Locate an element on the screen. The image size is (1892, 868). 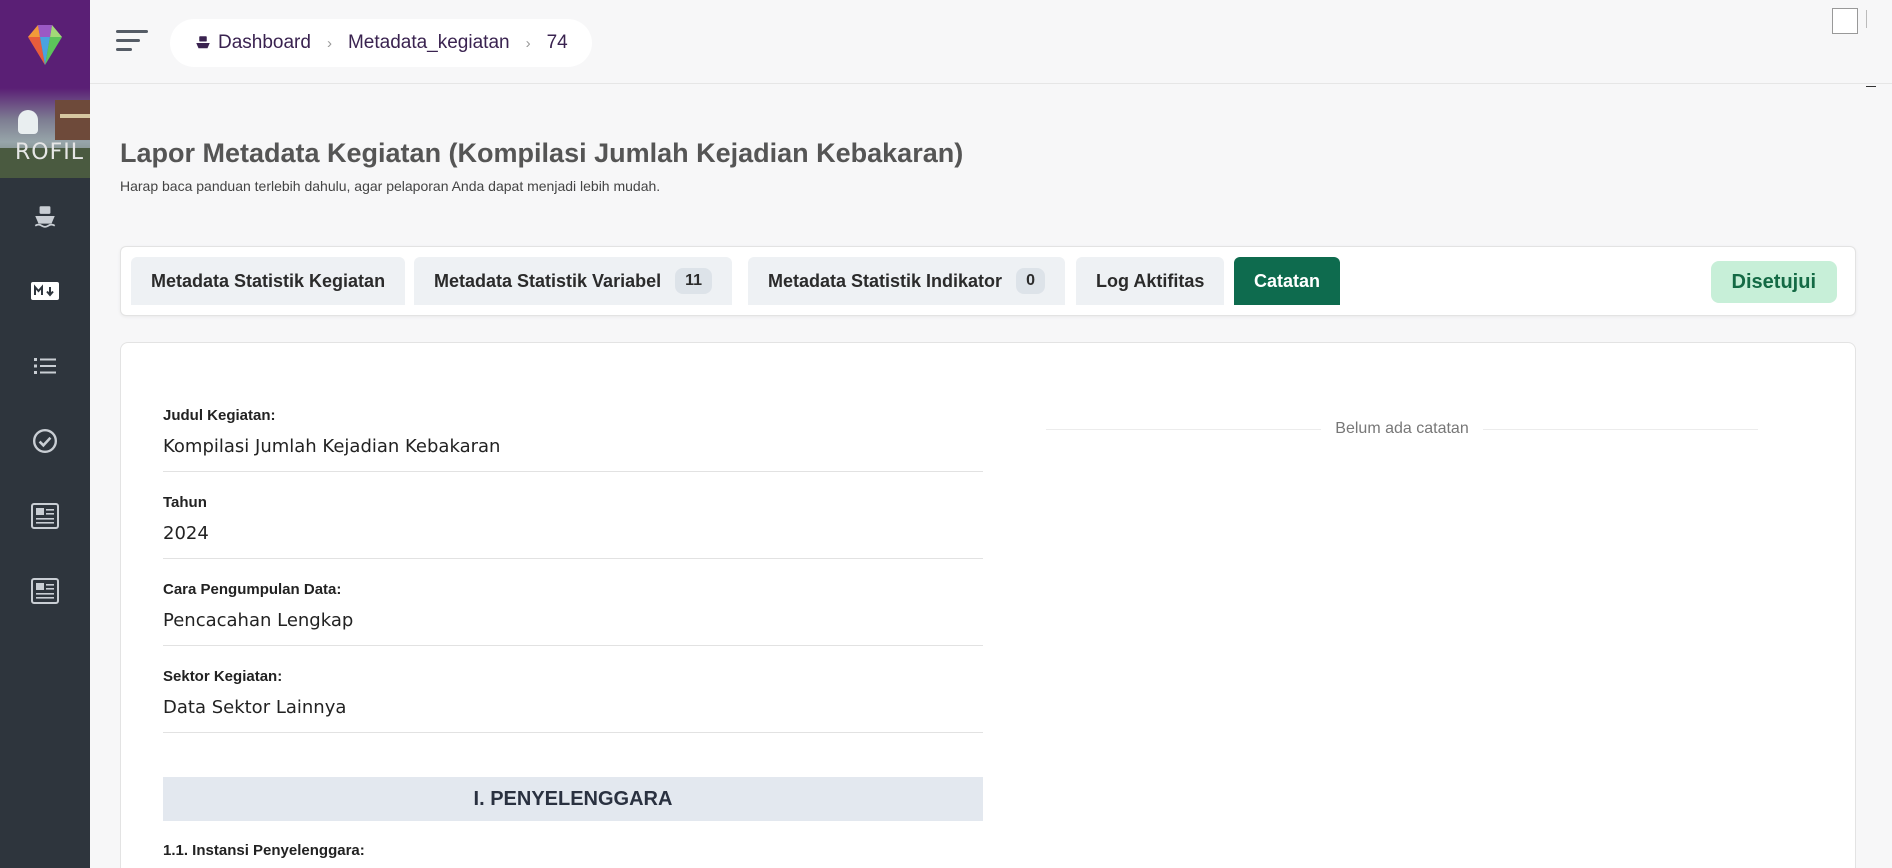
sidebar-item-list is located at coordinates (45, 365).